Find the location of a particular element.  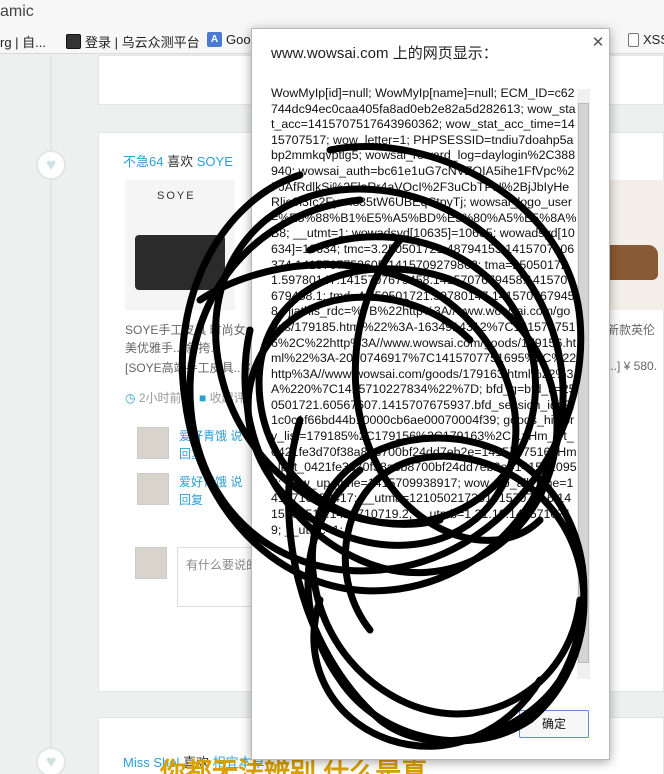

page-icon is located at coordinates (633, 39).